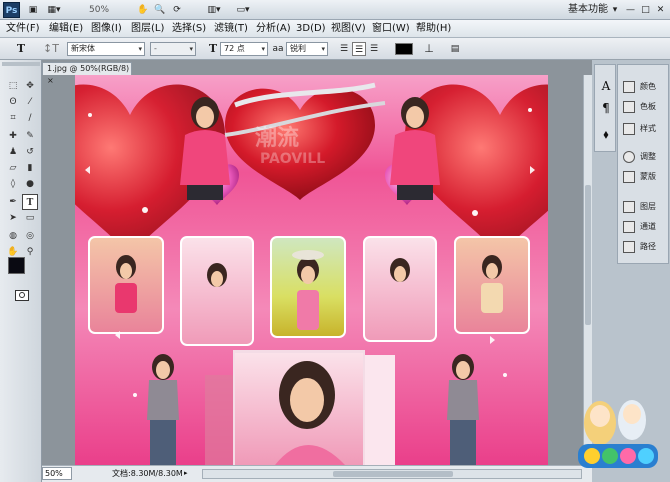 The image size is (670, 482). Describe the element at coordinates (13, 102) in the screenshot. I see `lasso-tool-icon: ʘ` at that location.